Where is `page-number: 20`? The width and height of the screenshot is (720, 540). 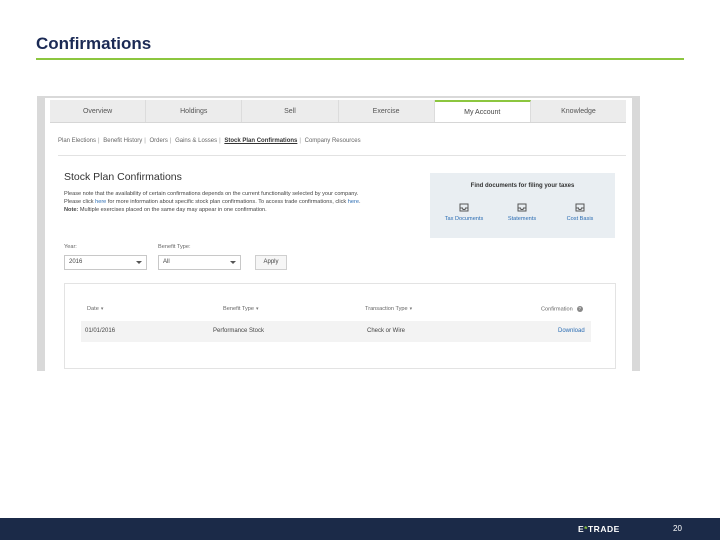 page-number: 20 is located at coordinates (677, 528).